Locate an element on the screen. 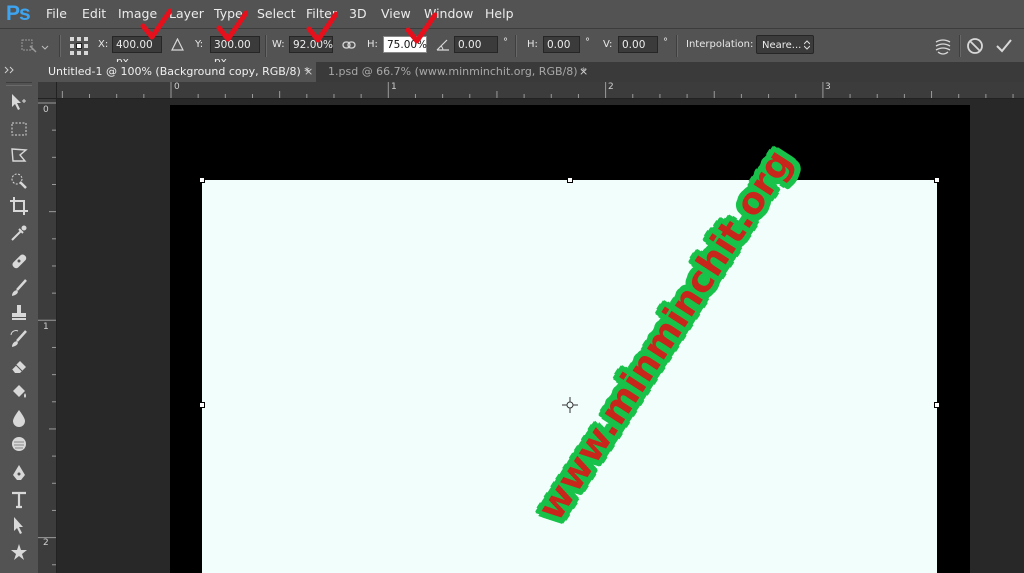  vskew-field: 0.00 is located at coordinates (638, 44).